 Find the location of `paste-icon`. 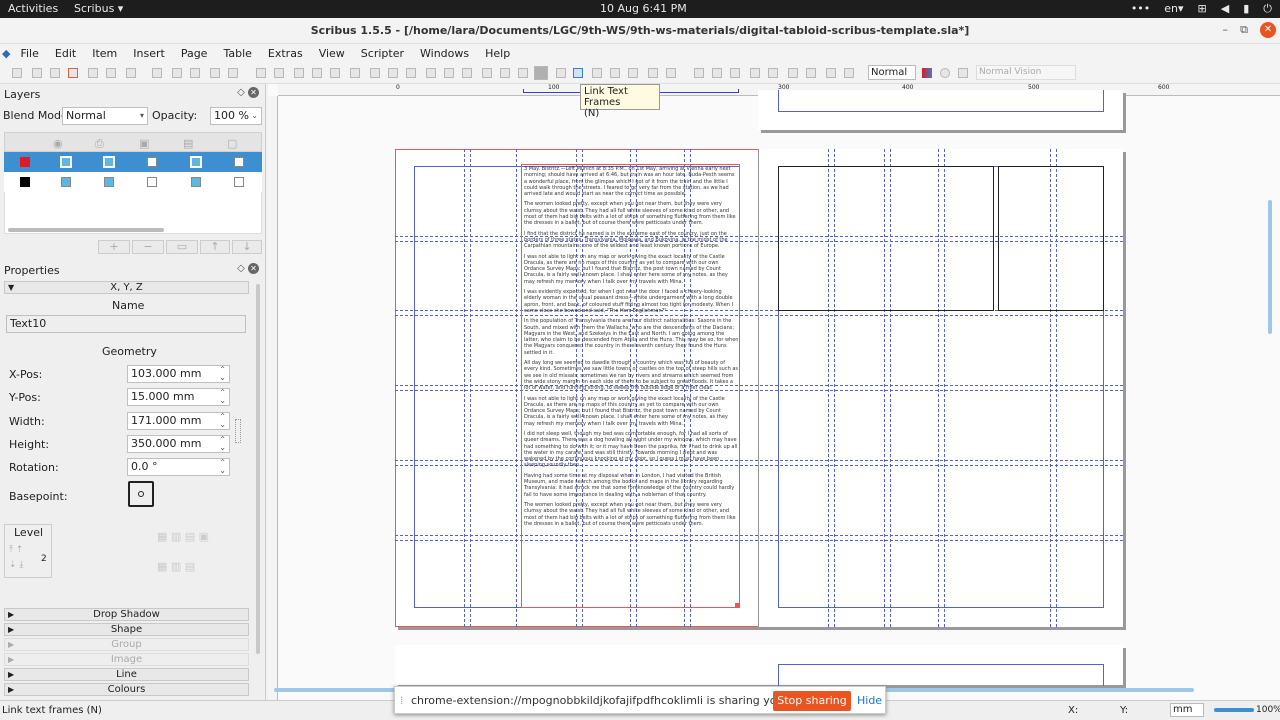

paste-icon is located at coordinates (233, 73).